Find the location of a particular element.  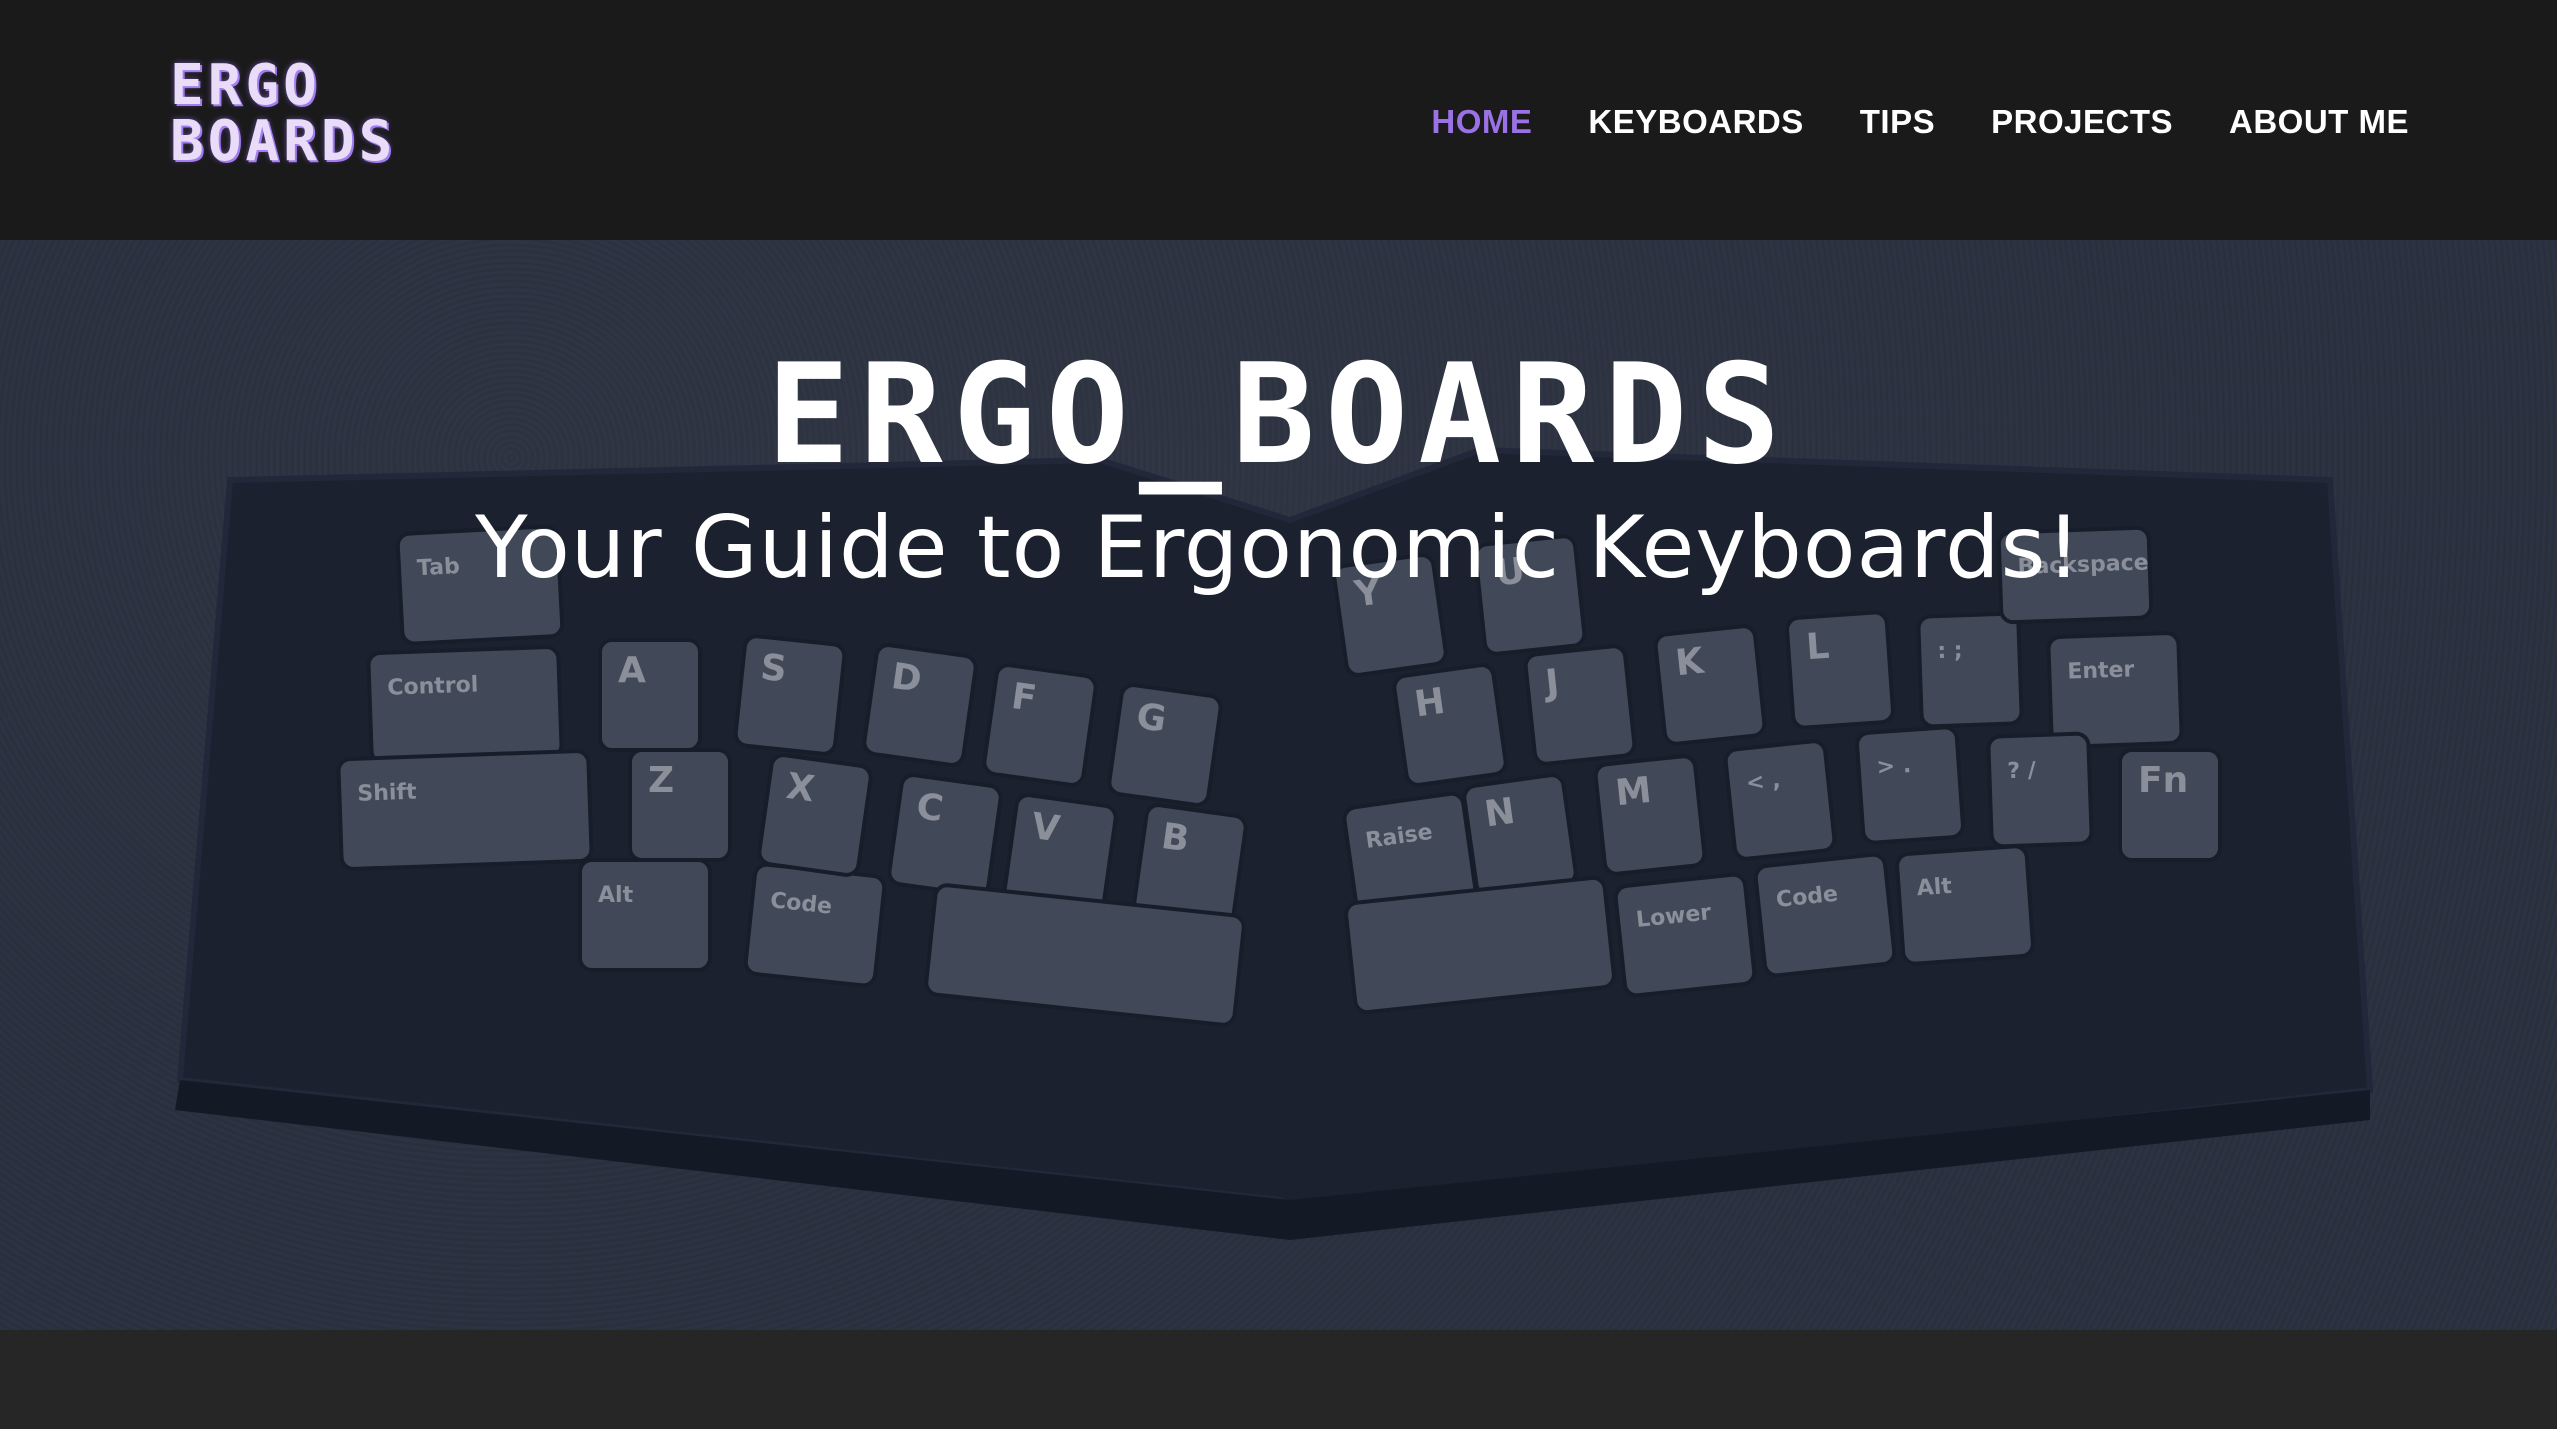

nav-home: HOME is located at coordinates (1481, 122).